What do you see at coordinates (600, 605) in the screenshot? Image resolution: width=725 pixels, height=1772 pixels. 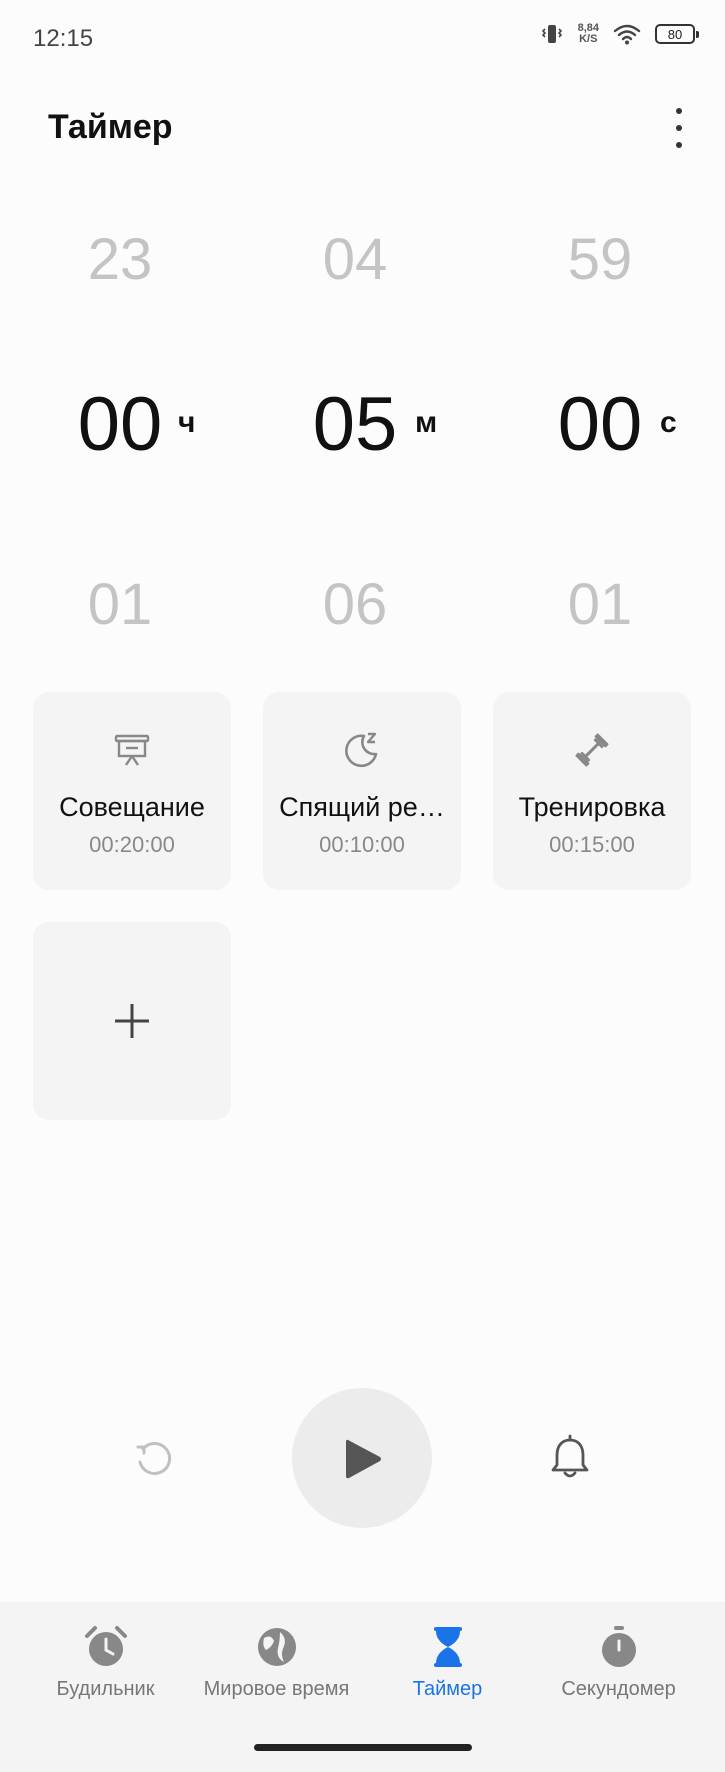 I see `seconds-next: 01` at bounding box center [600, 605].